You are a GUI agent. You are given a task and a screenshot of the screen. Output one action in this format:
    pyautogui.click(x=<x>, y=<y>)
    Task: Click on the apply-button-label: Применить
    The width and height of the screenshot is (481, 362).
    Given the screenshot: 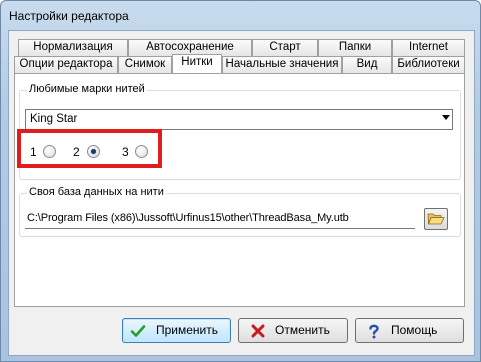 What is the action you would take?
    pyautogui.click(x=187, y=330)
    